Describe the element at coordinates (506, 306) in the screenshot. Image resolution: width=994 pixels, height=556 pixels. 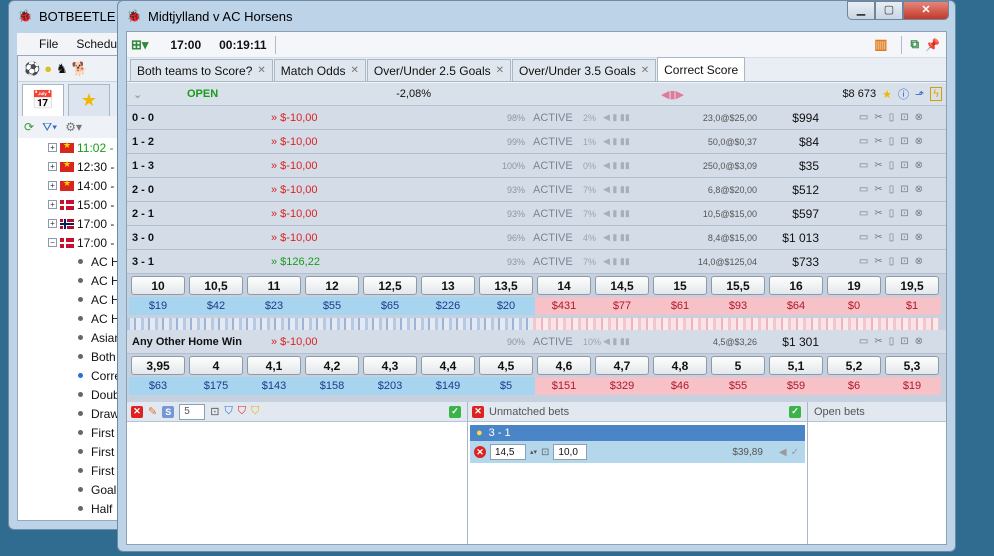
I see `back-volume: $20` at that location.